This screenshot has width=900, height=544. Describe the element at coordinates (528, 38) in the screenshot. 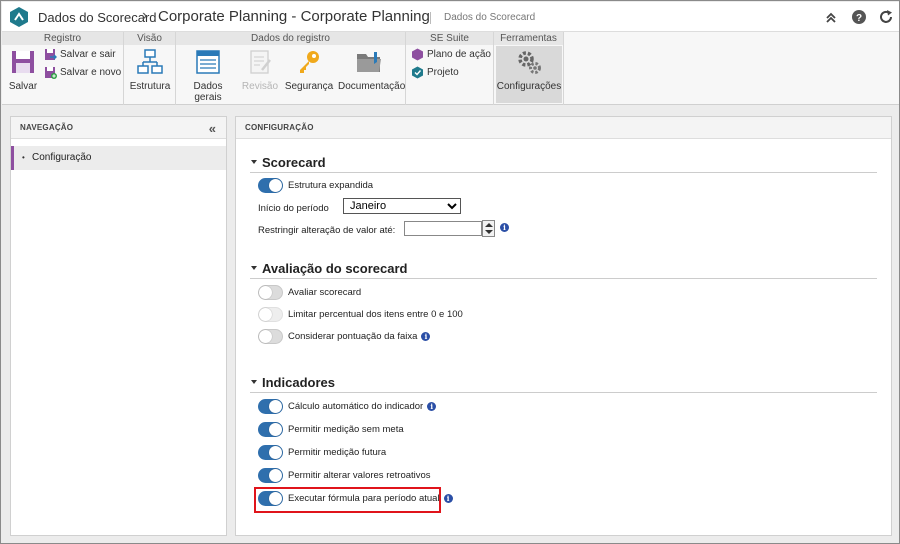

I see `ribbon-group-title: Ferramentas` at that location.